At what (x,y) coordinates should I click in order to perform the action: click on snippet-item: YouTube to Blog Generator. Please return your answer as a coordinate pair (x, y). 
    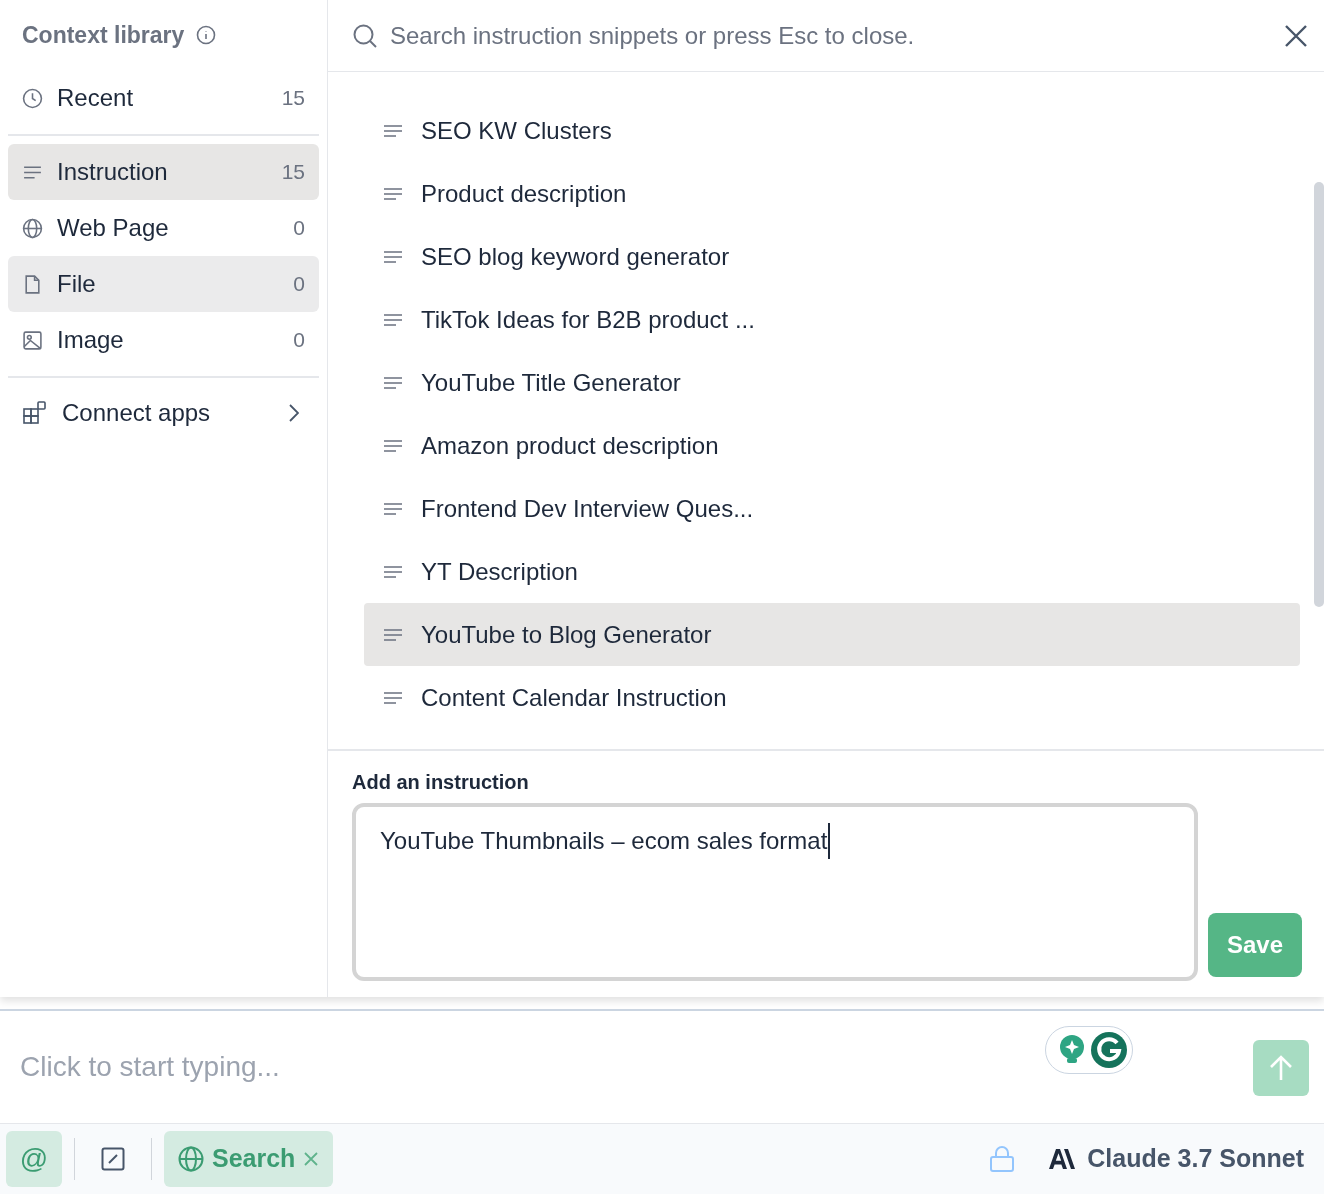
    Looking at the image, I should click on (832, 634).